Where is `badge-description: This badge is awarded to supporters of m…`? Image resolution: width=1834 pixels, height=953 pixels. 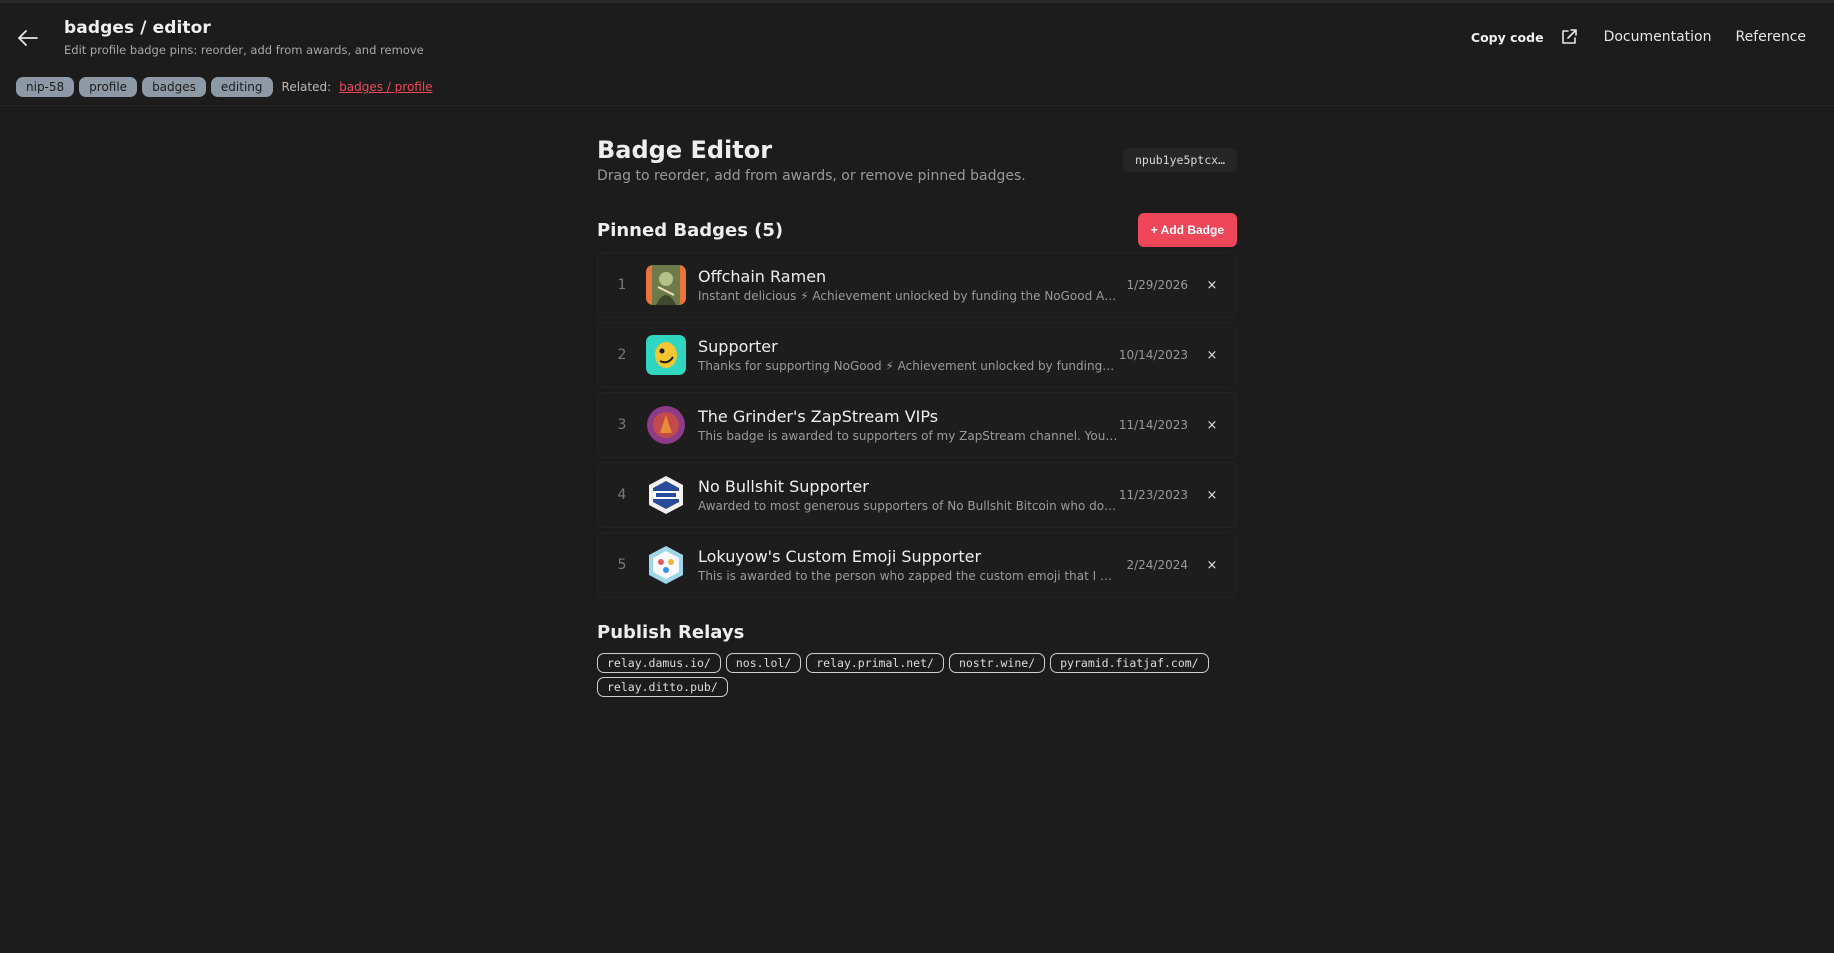
badge-description: This badge is awarded to supporters of m… is located at coordinates (908, 436).